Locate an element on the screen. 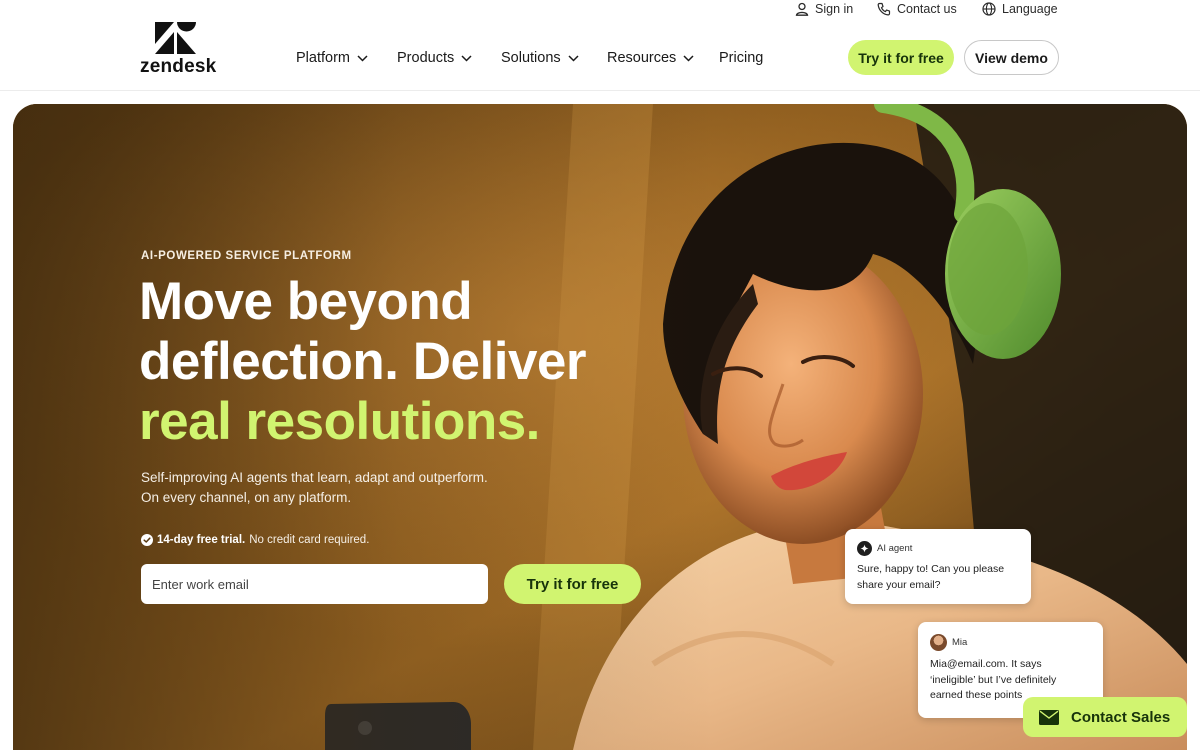 This screenshot has height=750, width=1200. contact-sales-label: Contact Sales is located at coordinates (1121, 717).